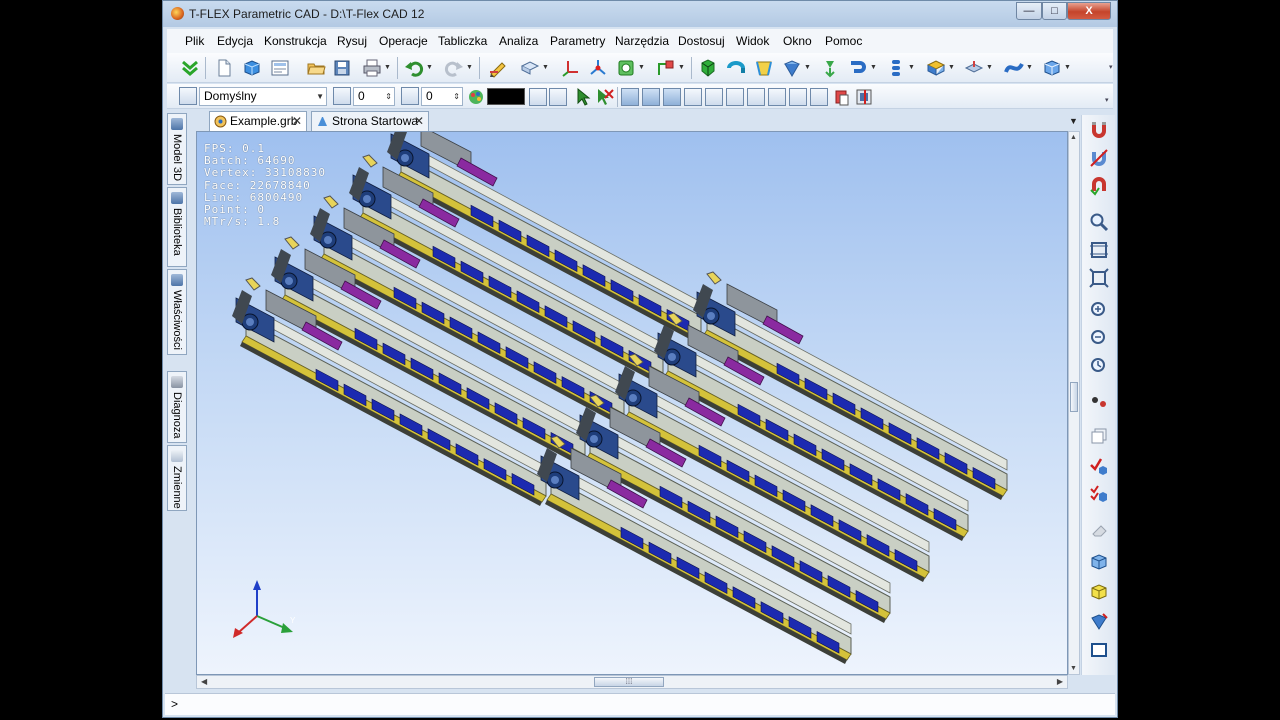 This screenshot has height=720, width=1280. What do you see at coordinates (538, 97) in the screenshot?
I see `snap-toggle-icon` at bounding box center [538, 97].